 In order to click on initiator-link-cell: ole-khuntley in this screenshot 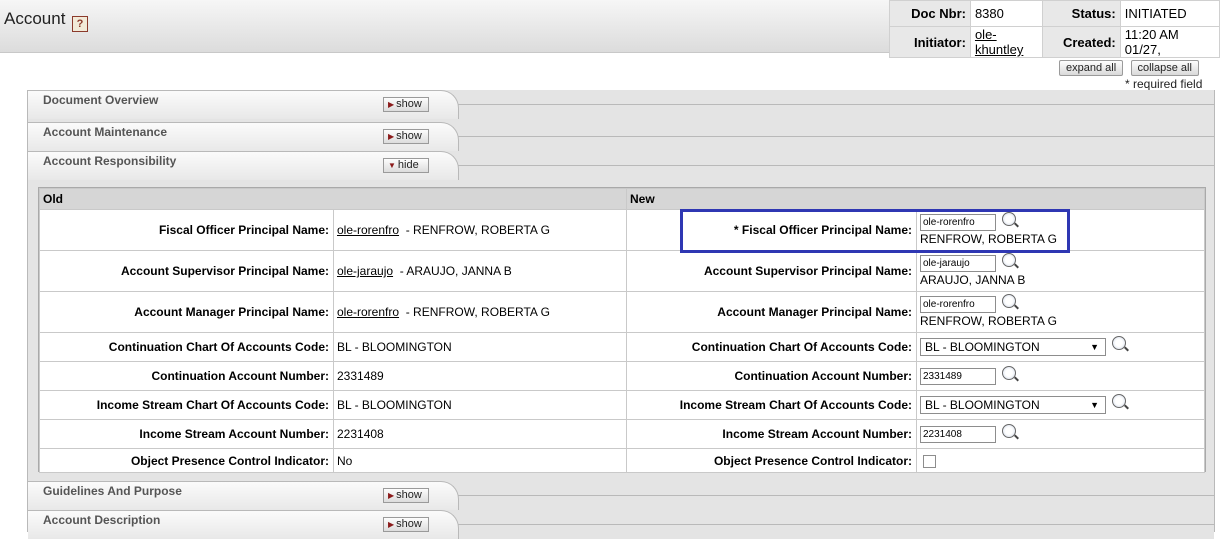, I will do `click(1006, 42)`.